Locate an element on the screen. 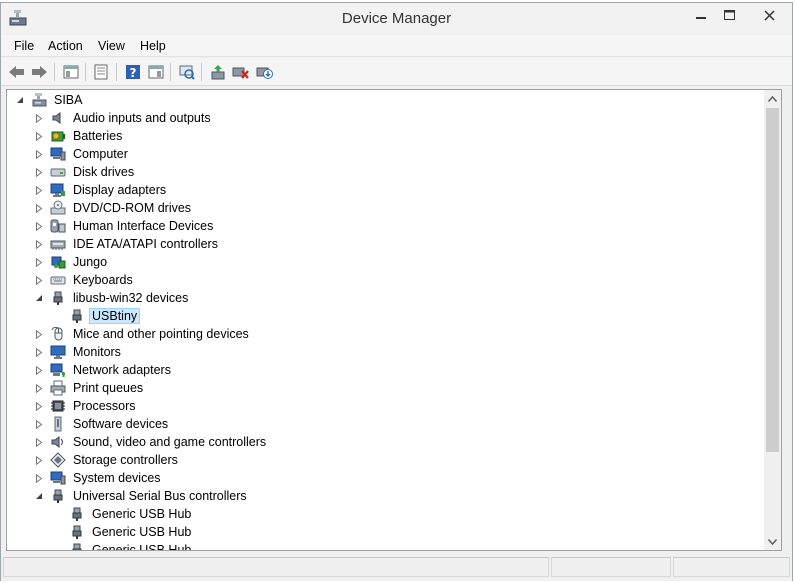 The height and width of the screenshot is (583, 795). show-hide-console-tree-button is located at coordinates (71, 72).